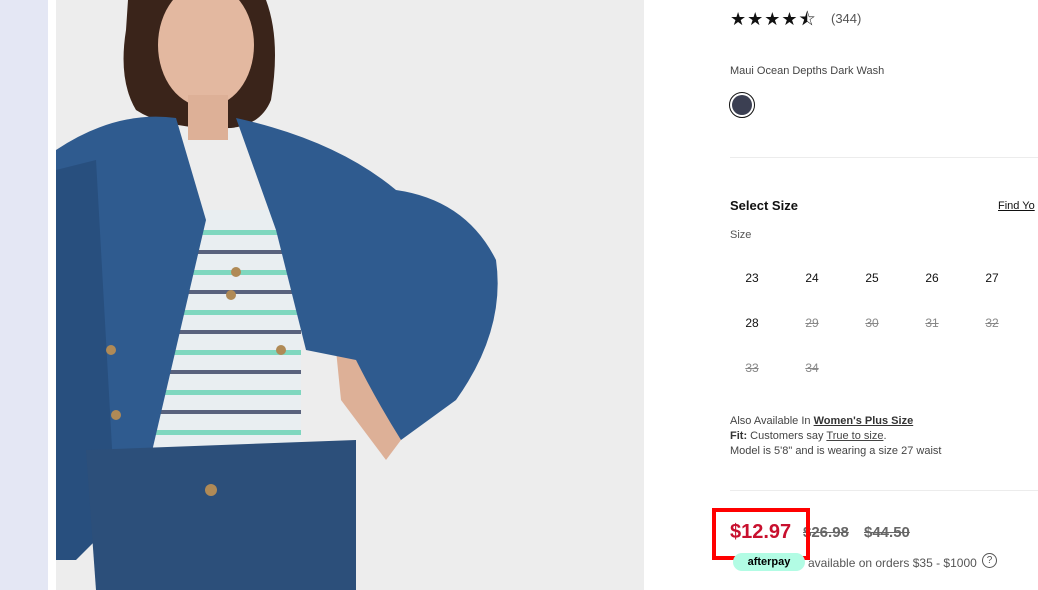 The width and height of the screenshot is (1038, 590). Describe the element at coordinates (769, 562) in the screenshot. I see `afterpay-logo: afterpay` at that location.